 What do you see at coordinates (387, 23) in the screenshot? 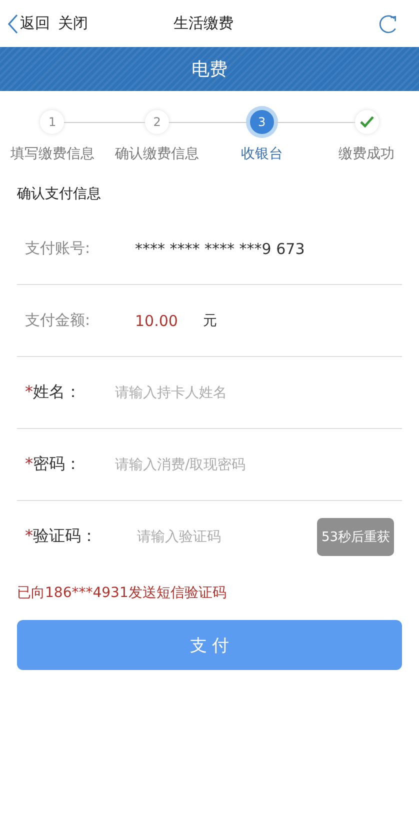
I see `refresh-icon` at bounding box center [387, 23].